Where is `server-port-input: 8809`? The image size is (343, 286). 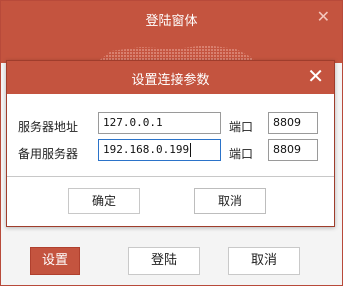
server-port-input: 8809 is located at coordinates (293, 123).